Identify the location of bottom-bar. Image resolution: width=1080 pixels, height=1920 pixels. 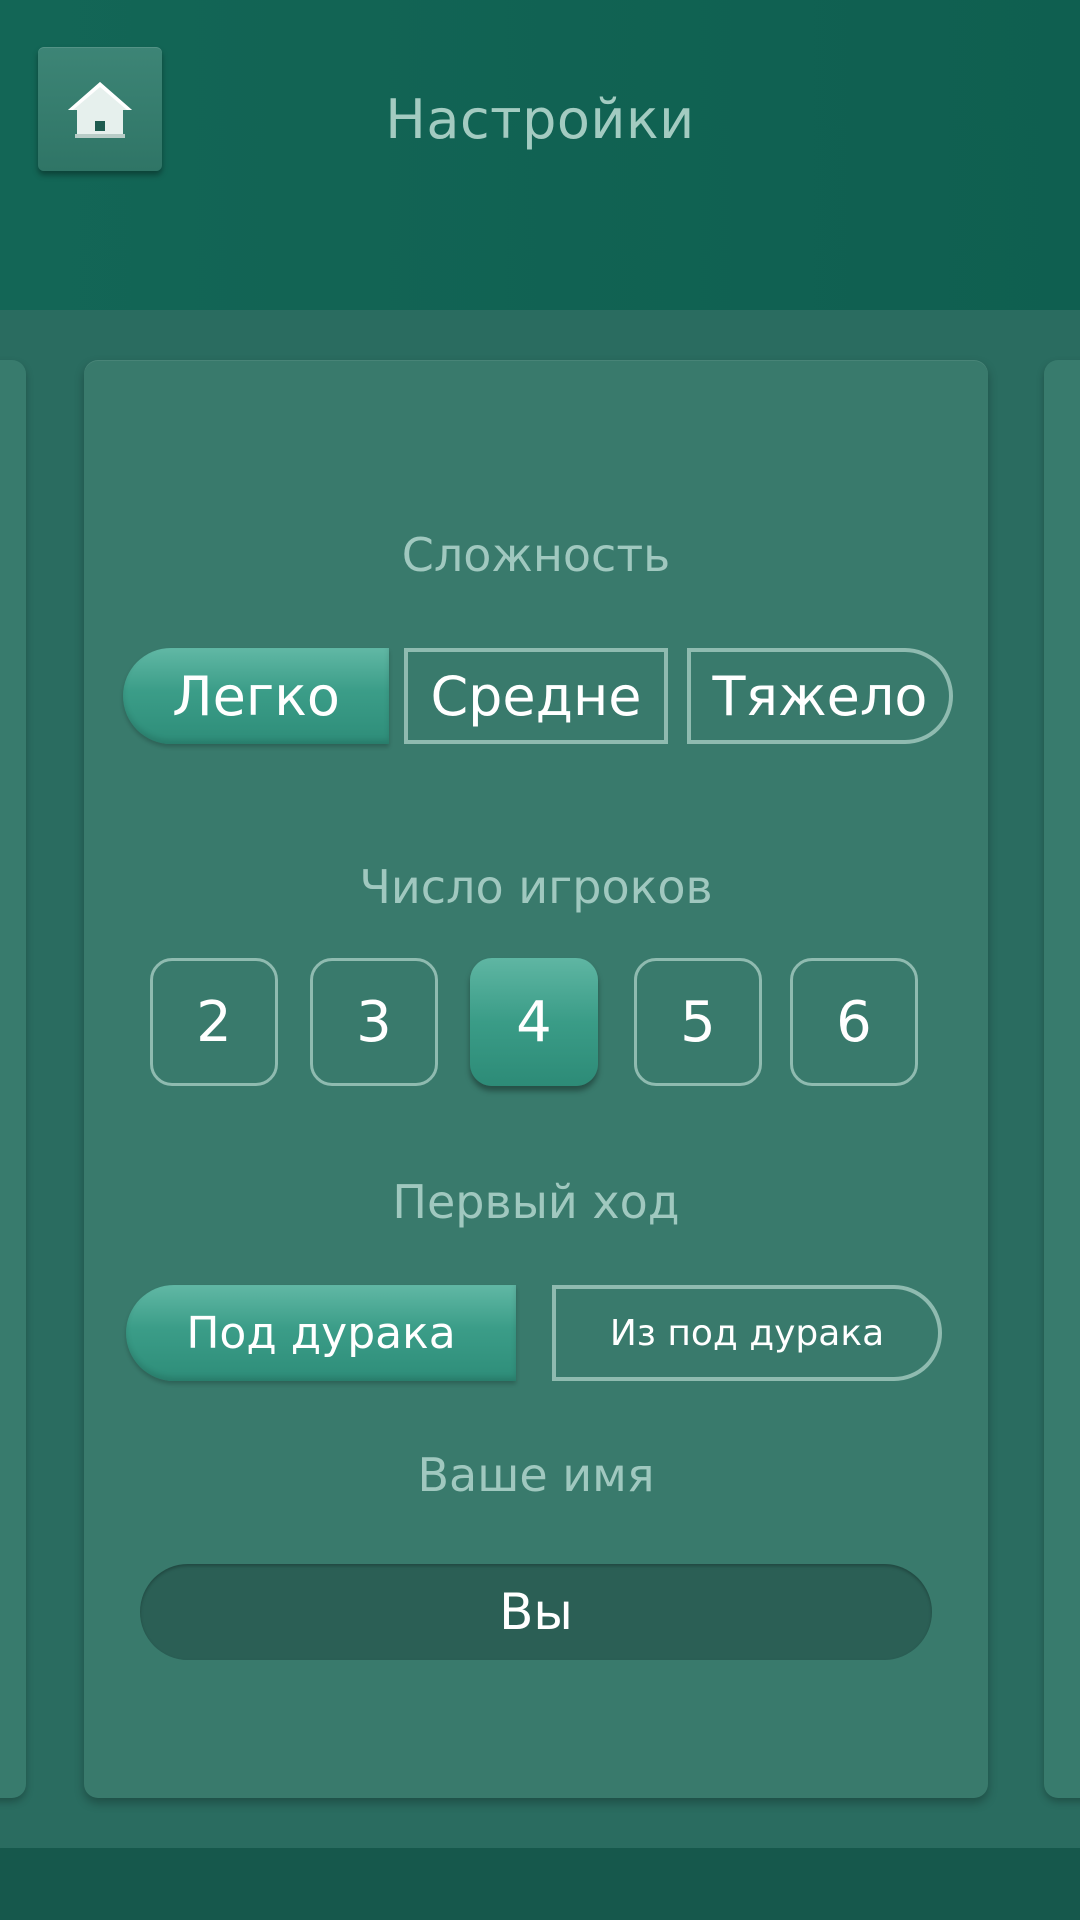
(540, 1884).